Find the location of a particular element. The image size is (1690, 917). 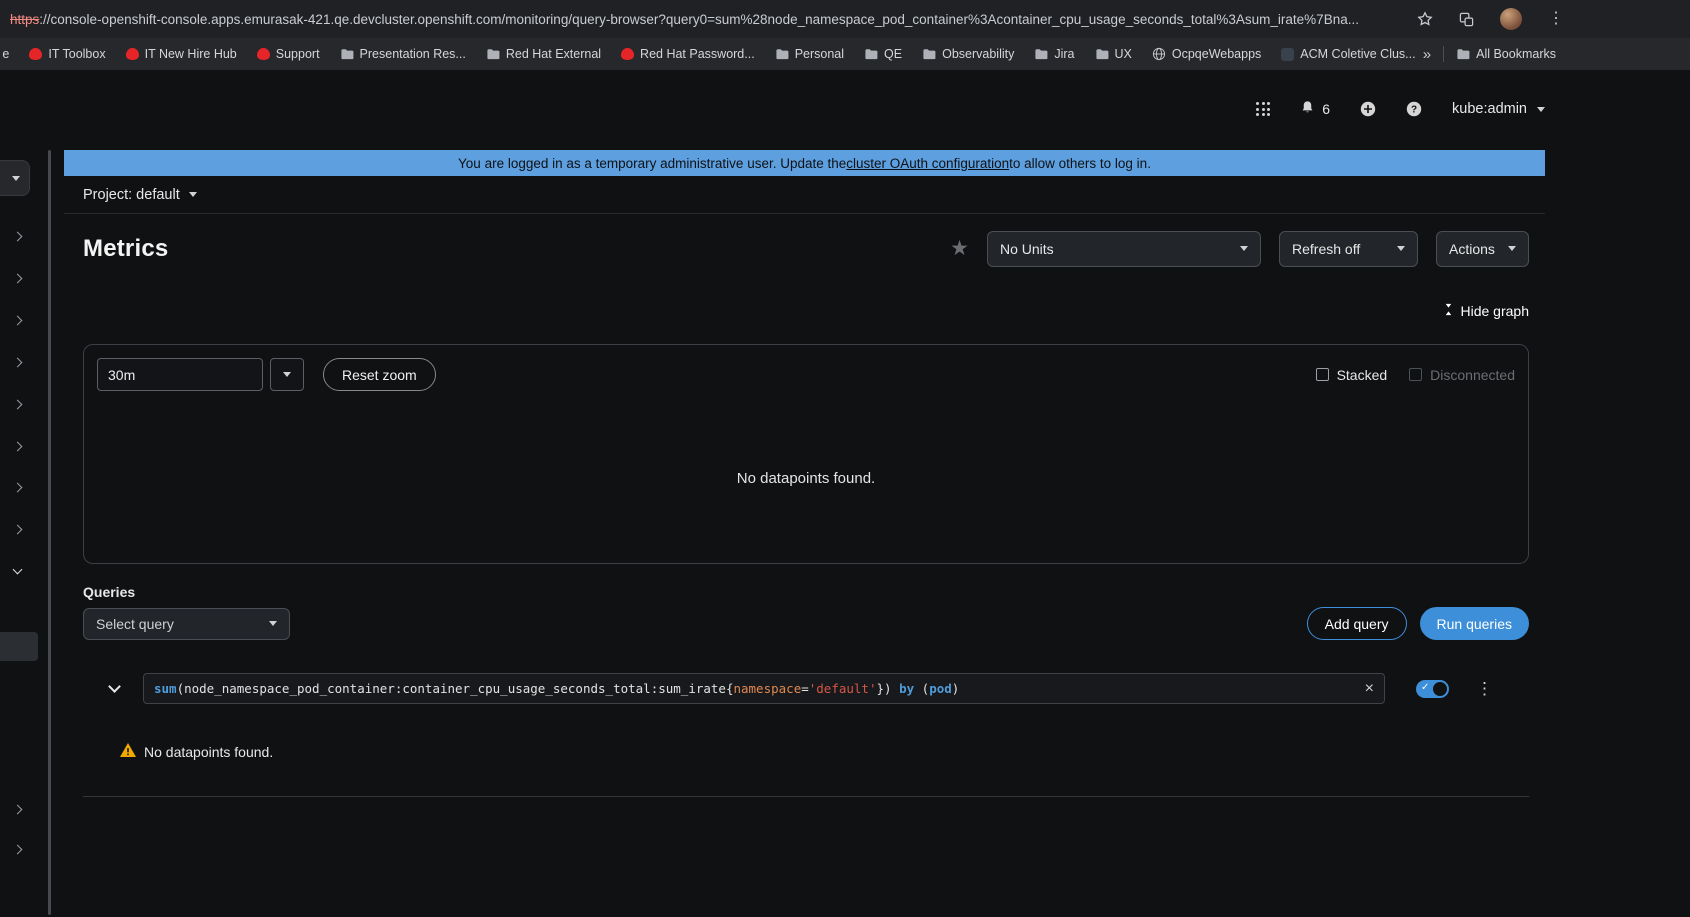

timespan-dropdown-button is located at coordinates (287, 374).